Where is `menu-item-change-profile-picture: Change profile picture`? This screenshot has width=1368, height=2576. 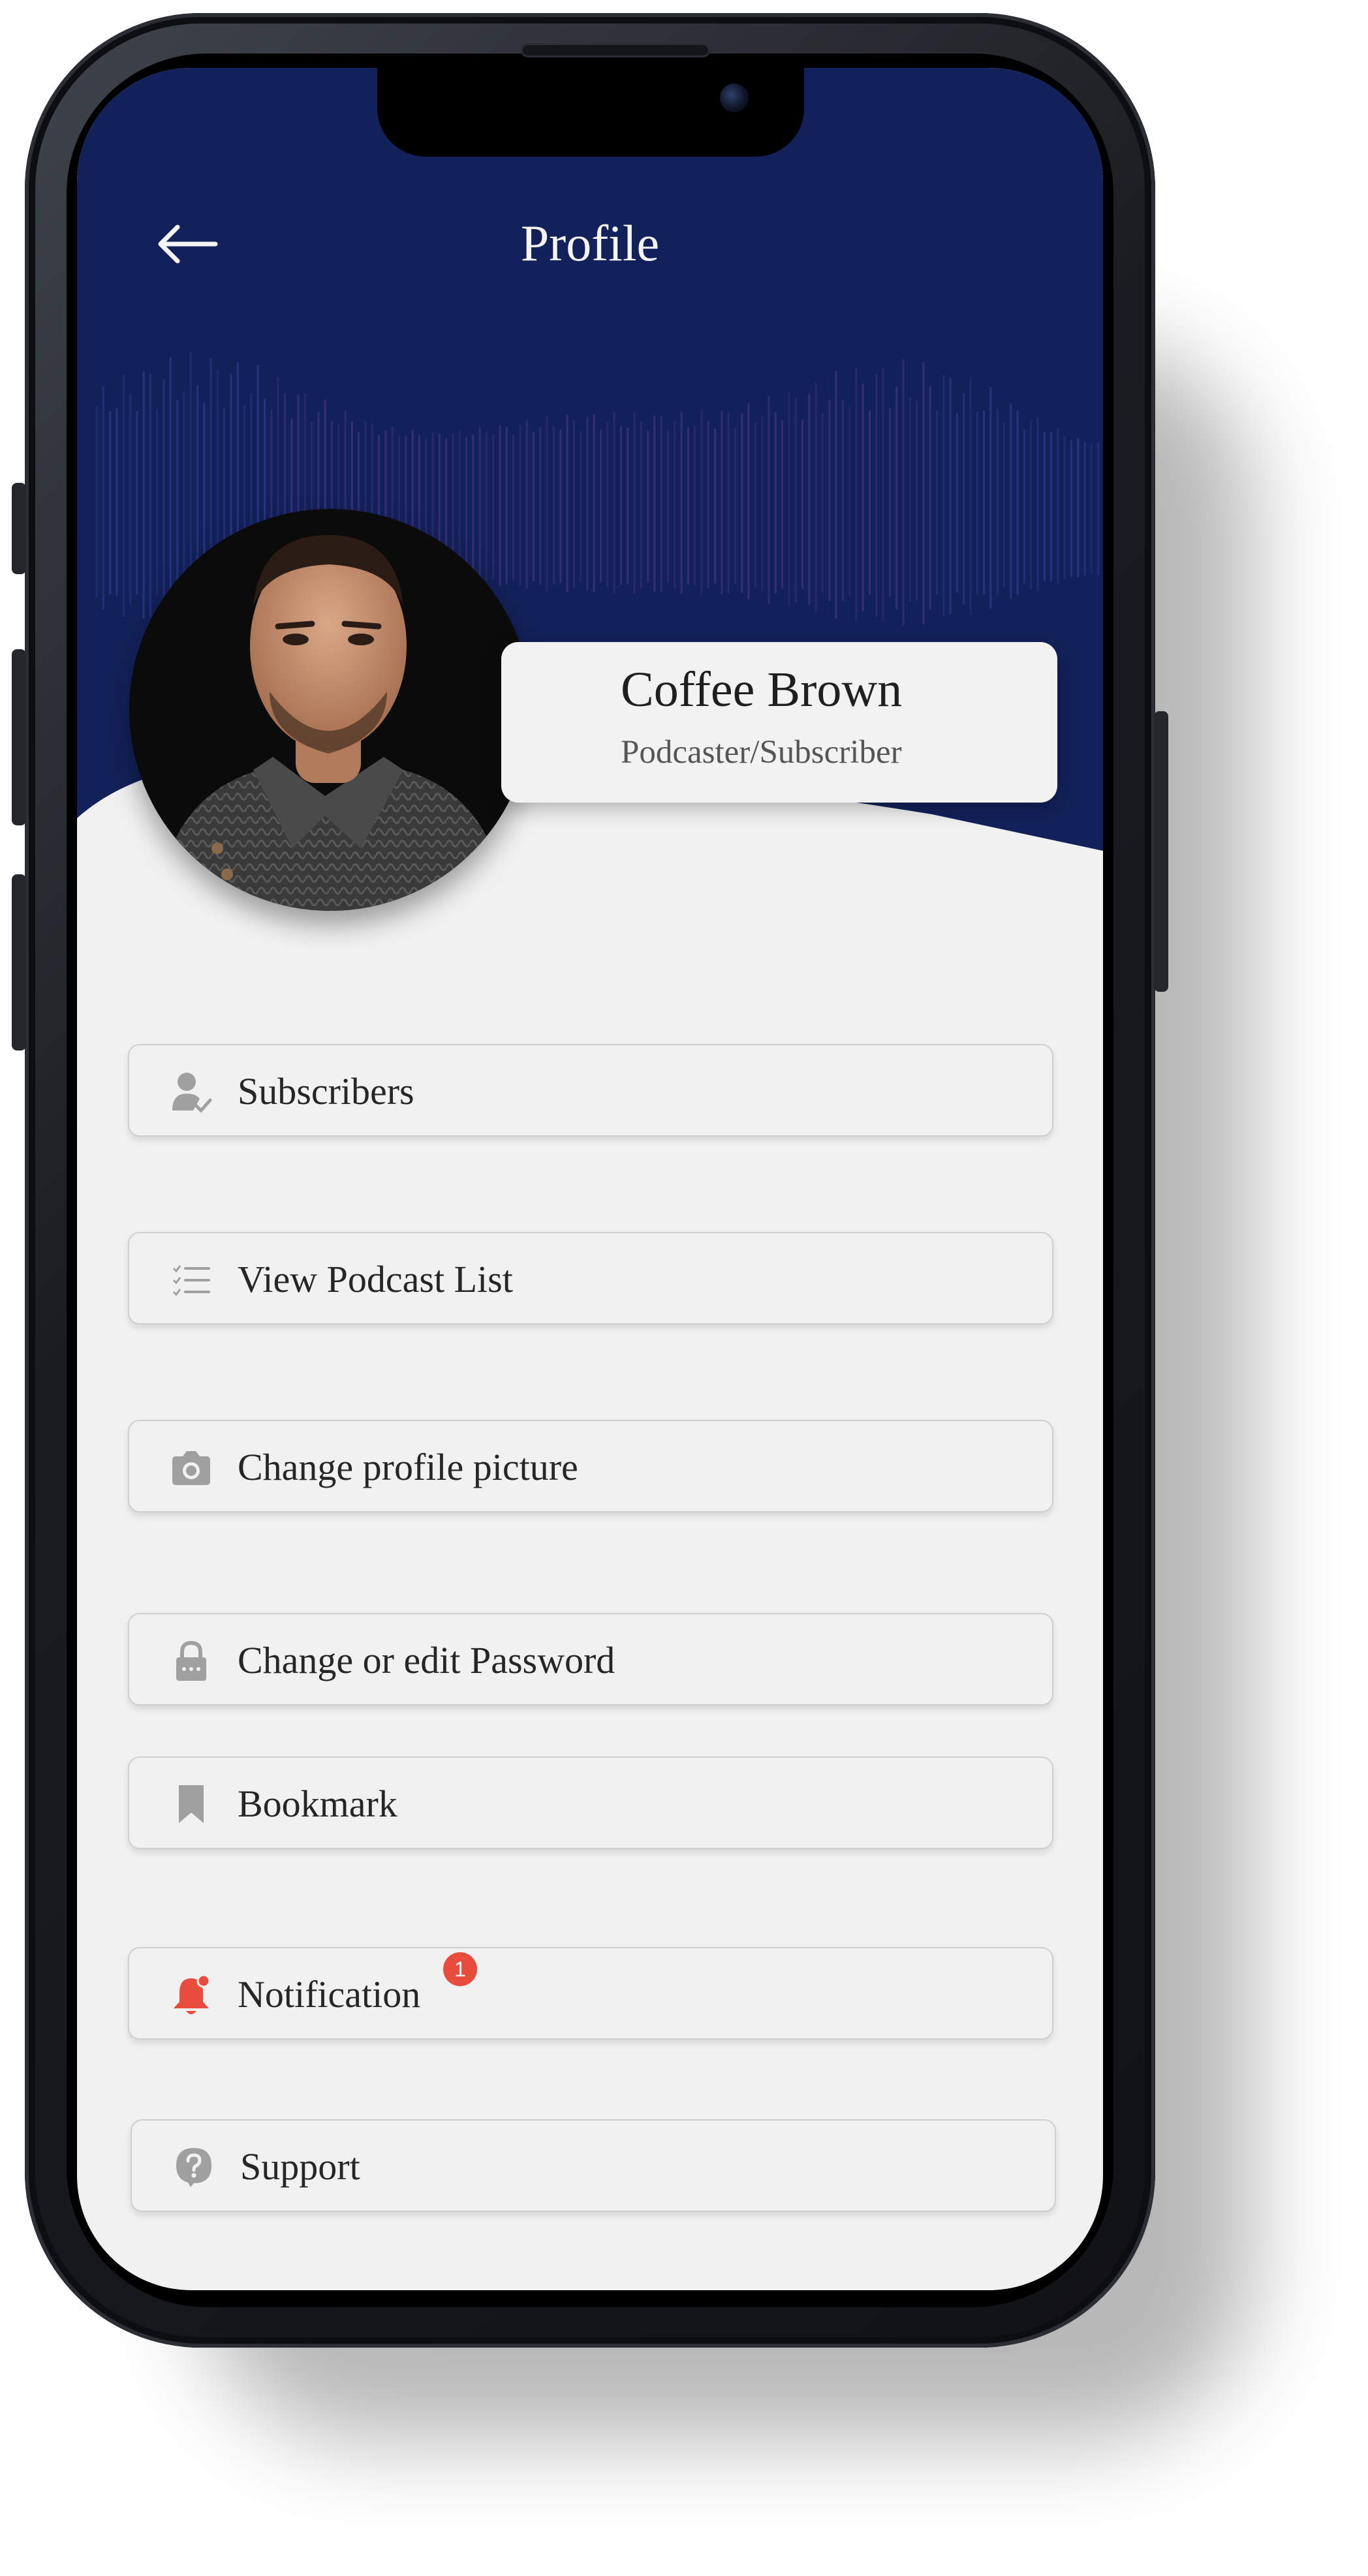
menu-item-change-profile-picture: Change profile picture is located at coordinates (590, 1466).